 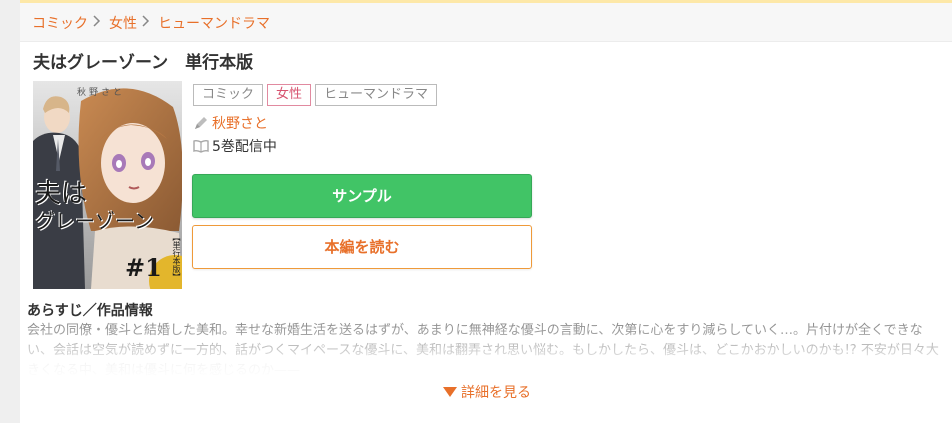 What do you see at coordinates (90, 311) in the screenshot?
I see `synopsis-heading: あらすじ／作品情報` at bounding box center [90, 311].